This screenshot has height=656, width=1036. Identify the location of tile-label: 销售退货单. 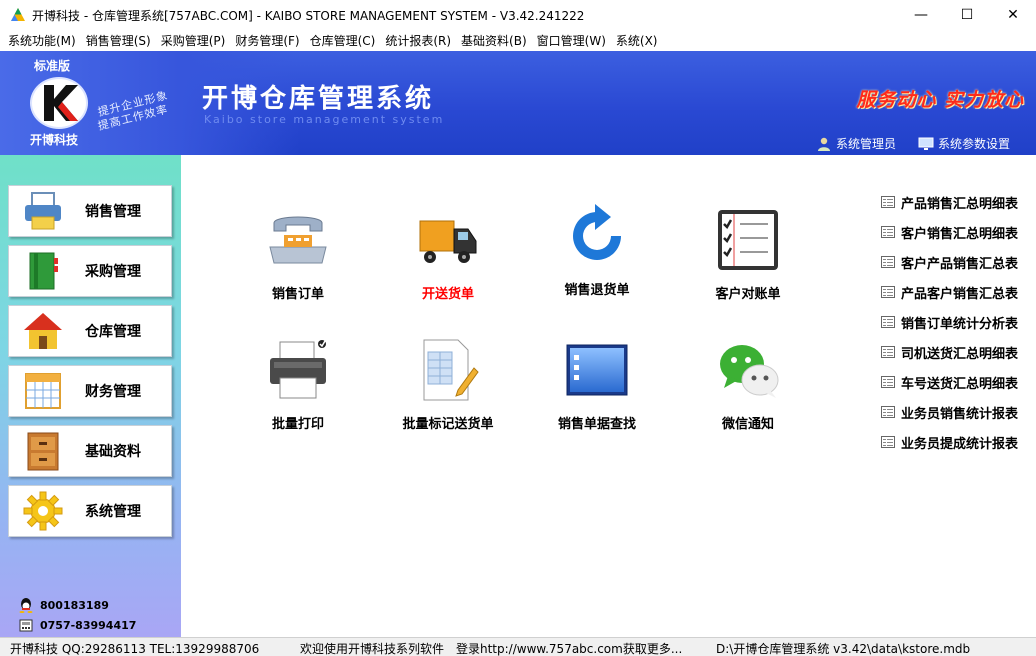
(597, 290).